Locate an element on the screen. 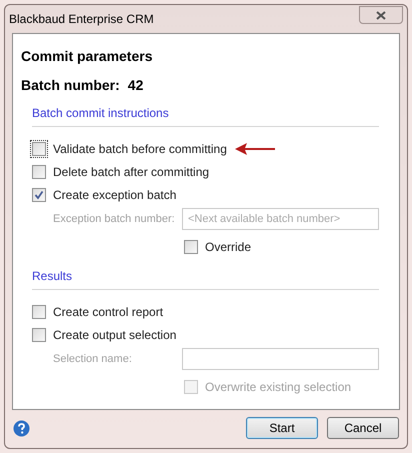  checkmark-icon is located at coordinates (39, 195).